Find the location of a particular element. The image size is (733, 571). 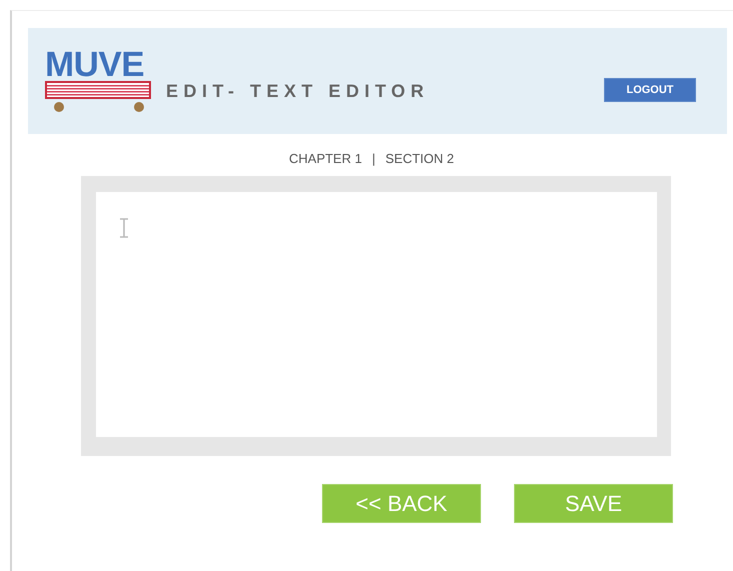

breadcrumb-item: CHAPTER 1 is located at coordinates (325, 158).